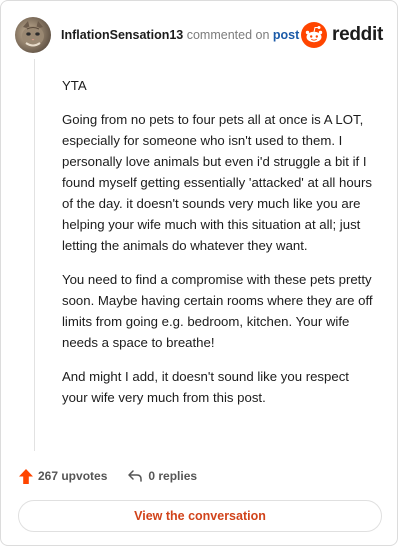 This screenshot has width=400, height=548. I want to click on comment-actions: 267 upvotes 0 replies, so click(108, 476).